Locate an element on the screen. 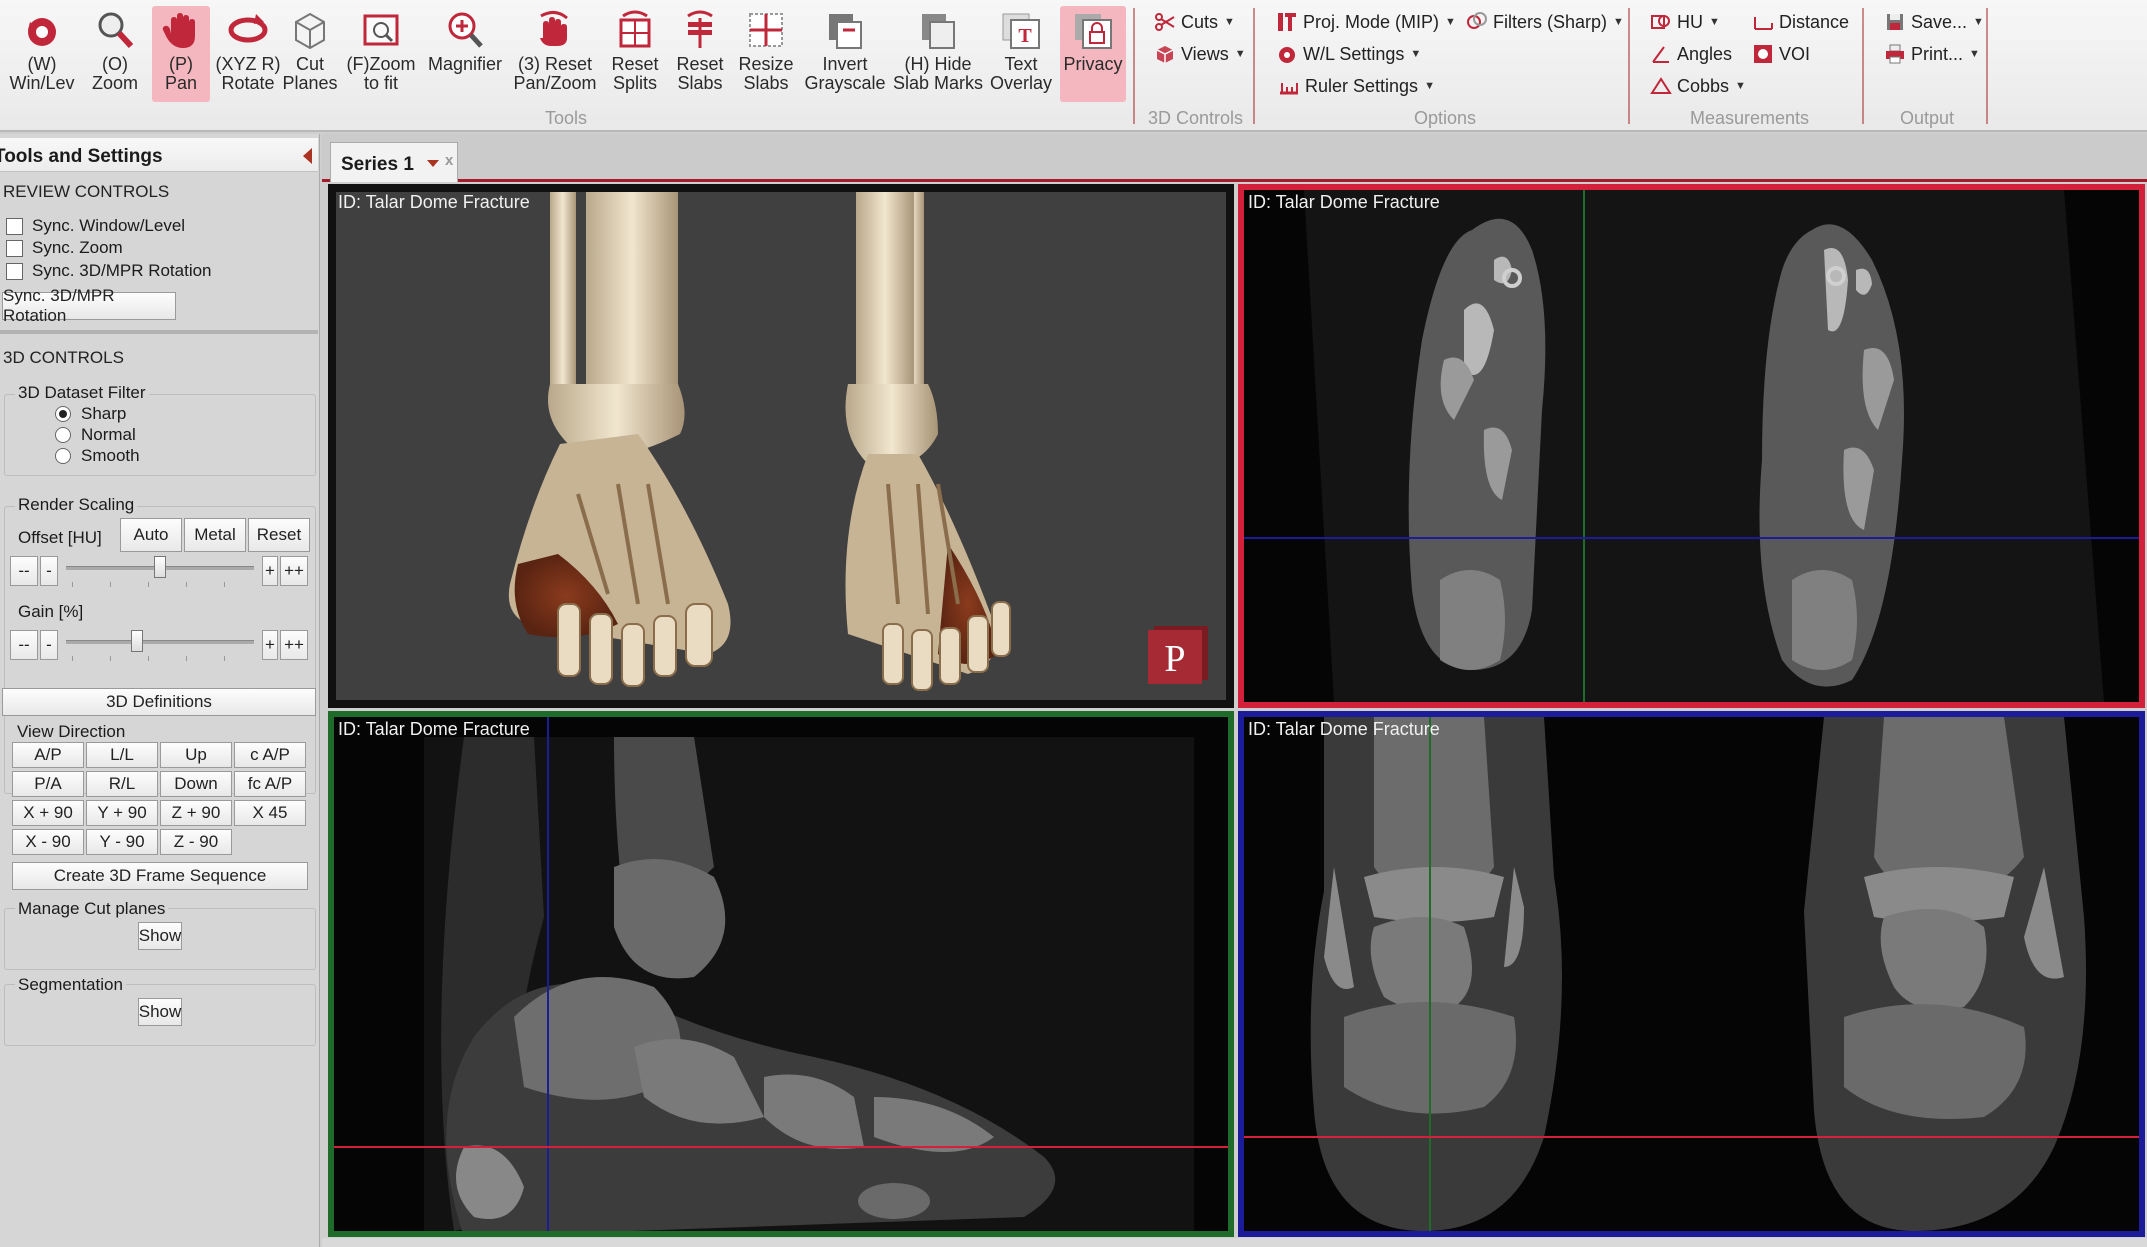 The height and width of the screenshot is (1247, 2147). 3d-definitions-button: 3D Definitions is located at coordinates (159, 702).